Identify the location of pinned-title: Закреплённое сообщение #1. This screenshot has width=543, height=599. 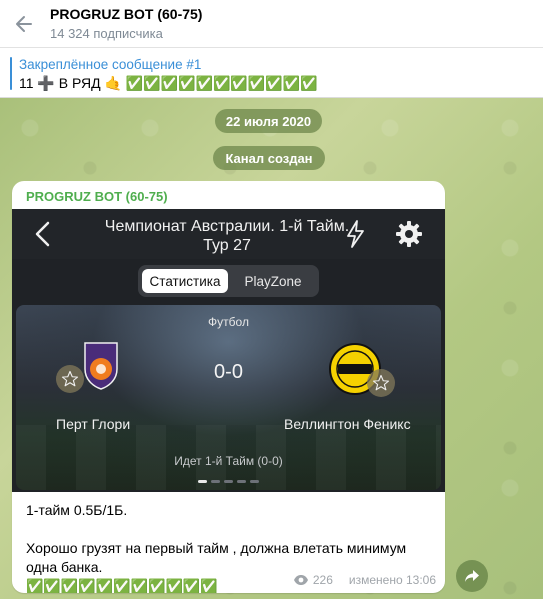
(110, 64).